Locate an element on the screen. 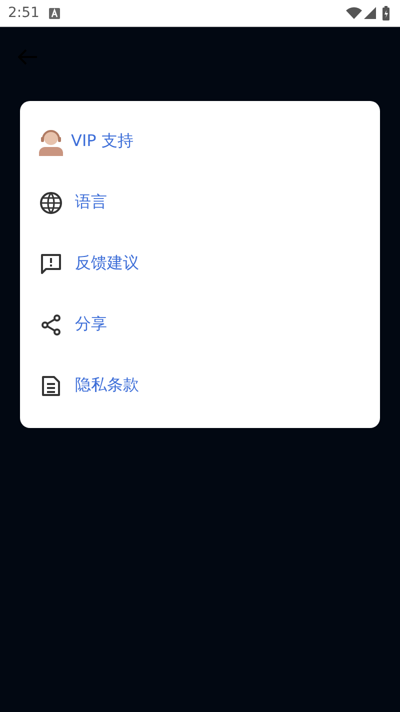  menu-item: 隐私条款 is located at coordinates (200, 385).